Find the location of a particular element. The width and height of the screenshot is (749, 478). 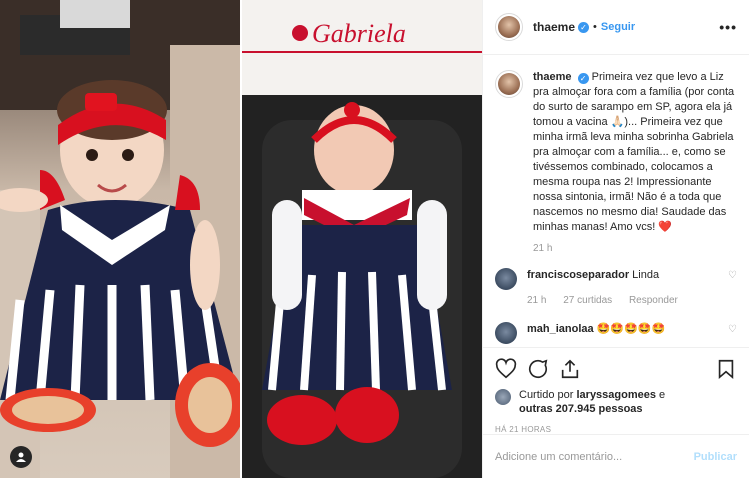

comment-input is located at coordinates (594, 456).